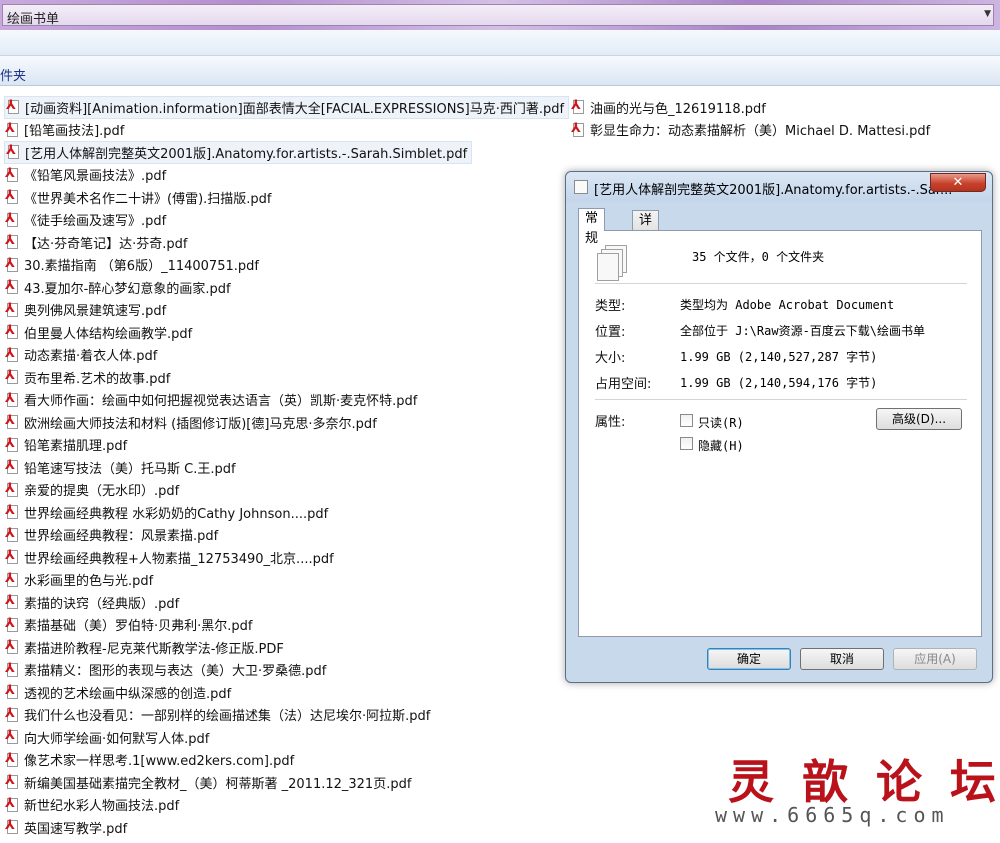  Describe the element at coordinates (284, 512) in the screenshot. I see `file-item: ⅄ 世界绘画经典教程 水彩奶奶的Cathy Johnson....pdf` at that location.